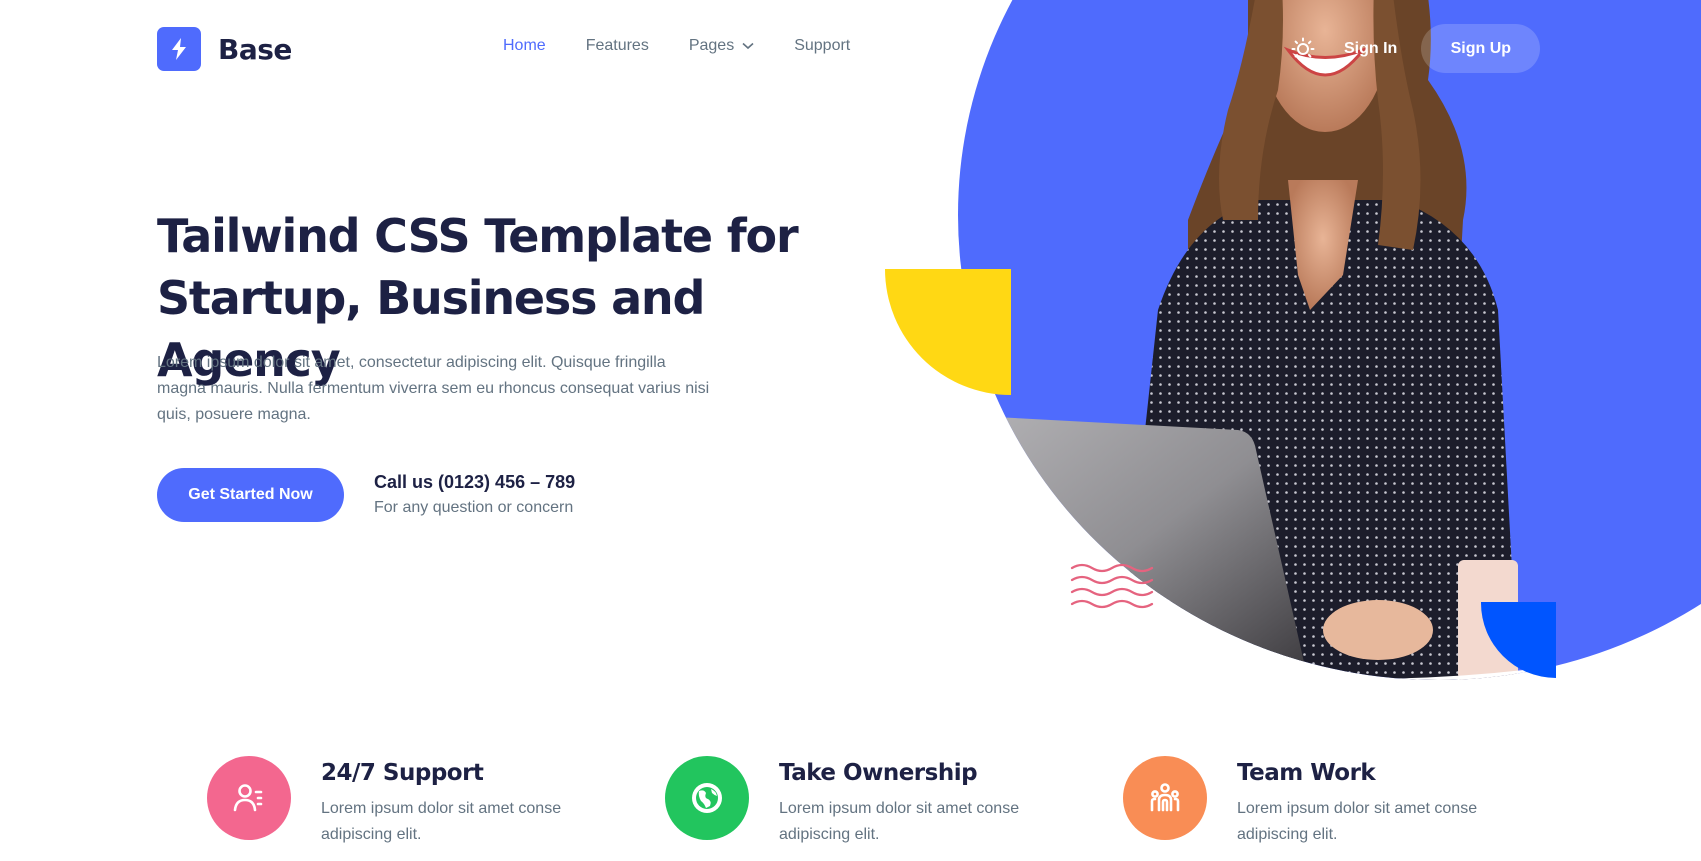  What do you see at coordinates (1306, 773) in the screenshot?
I see `feature-title: Team Work` at bounding box center [1306, 773].